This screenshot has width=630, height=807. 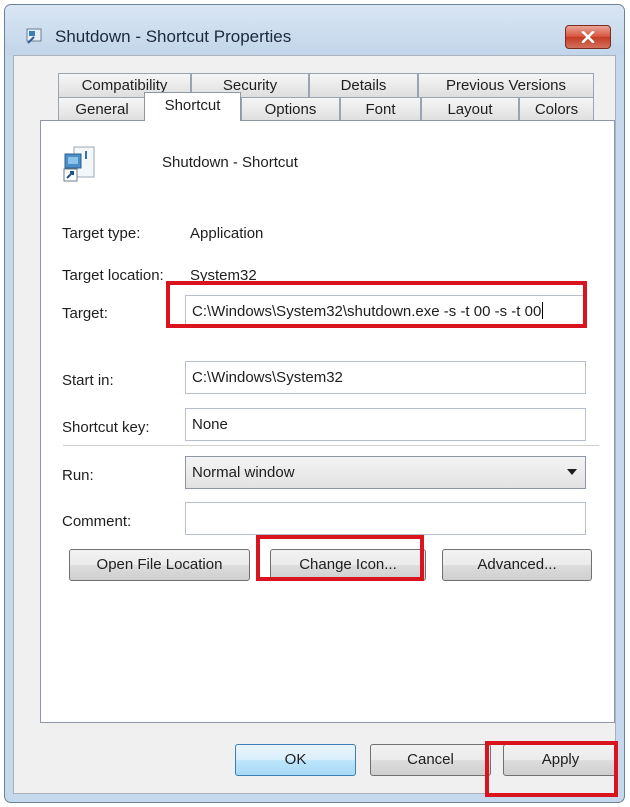 I want to click on apply-button: Apply, so click(x=560, y=760).